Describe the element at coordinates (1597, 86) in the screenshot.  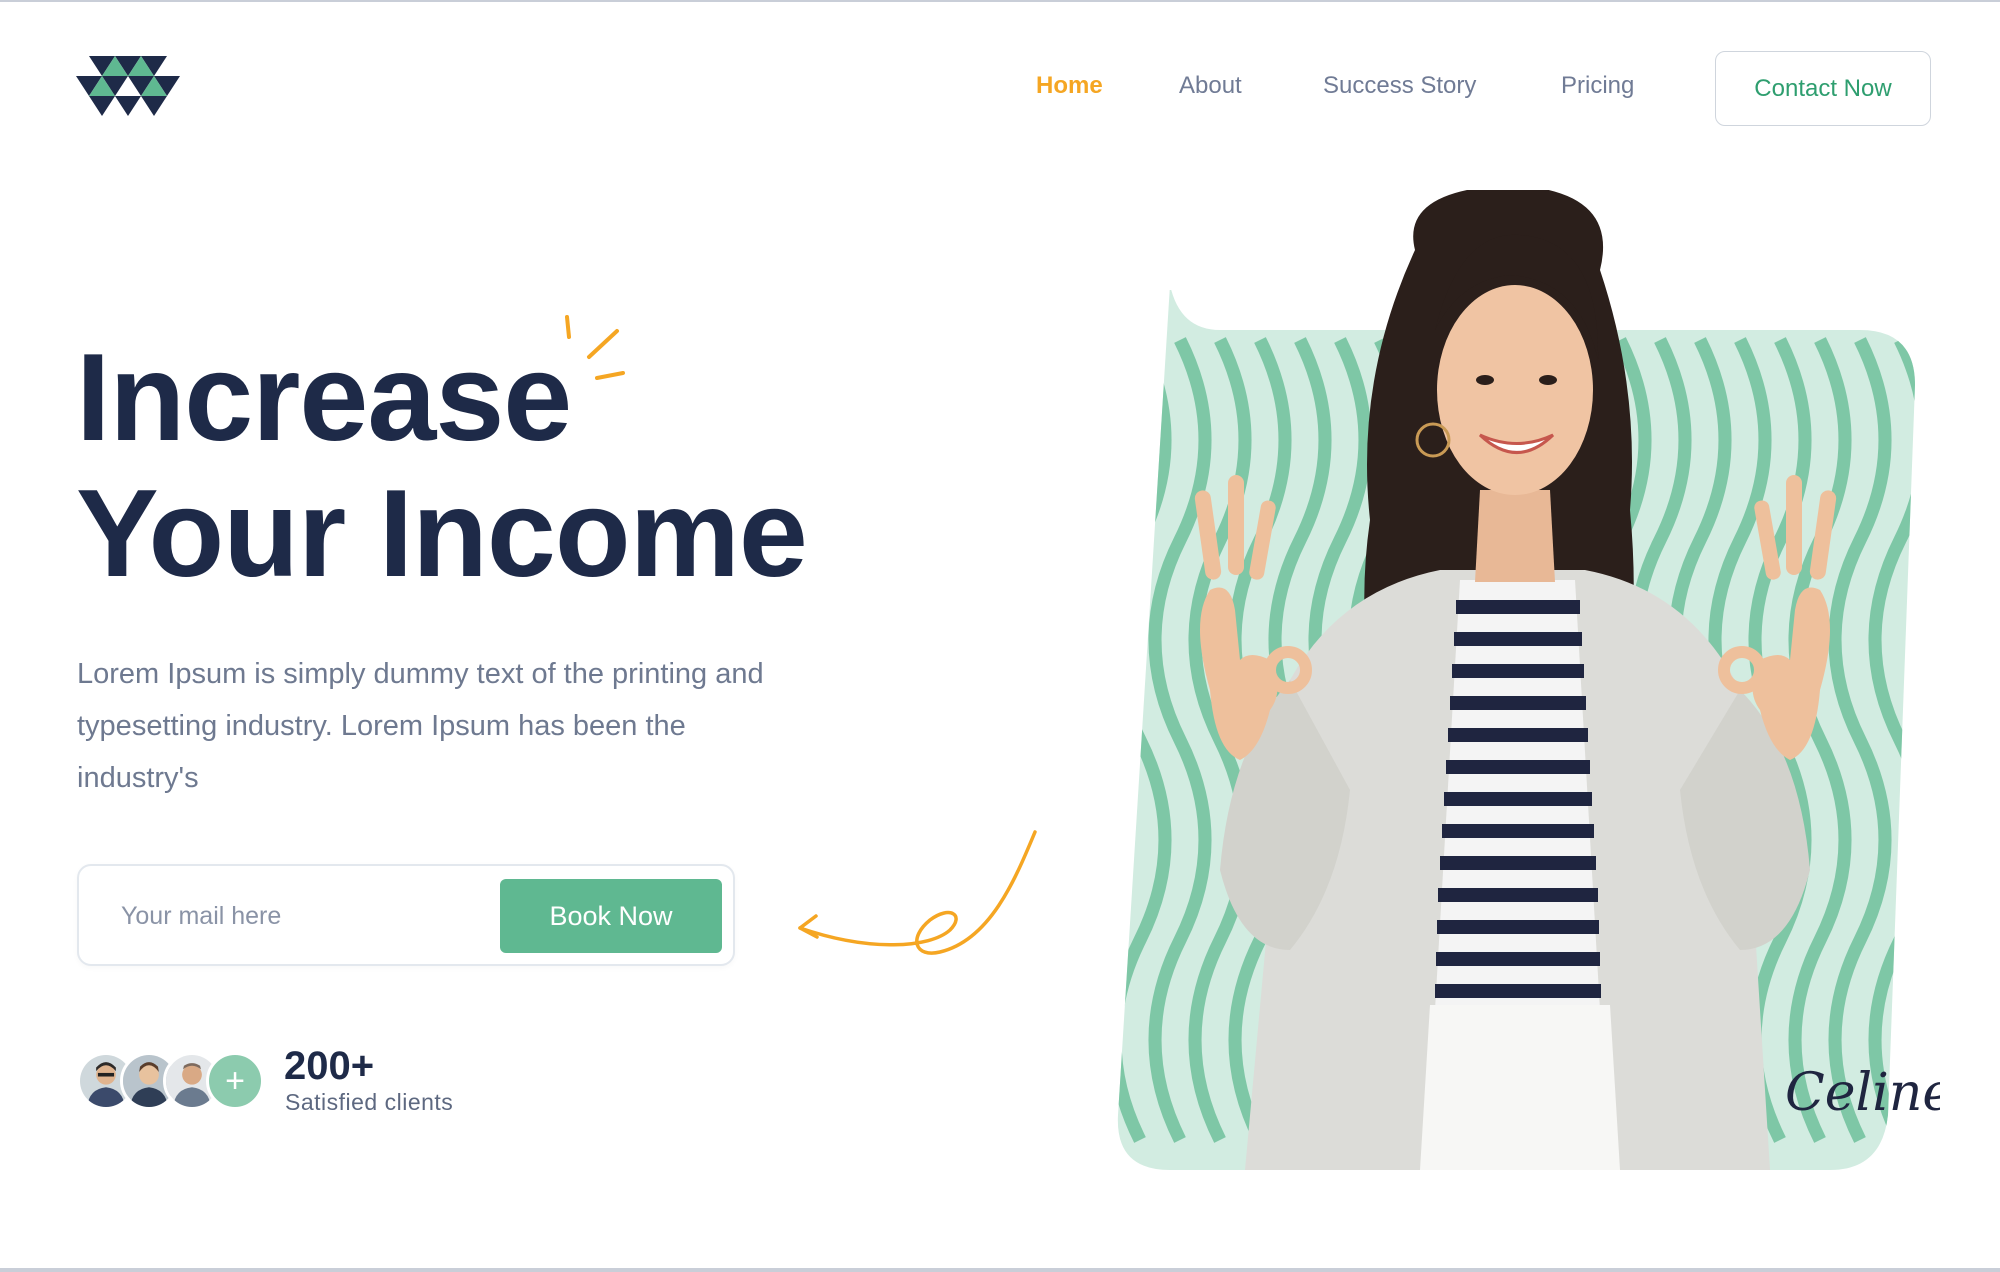
I see `nav-pricing: Pricing` at that location.